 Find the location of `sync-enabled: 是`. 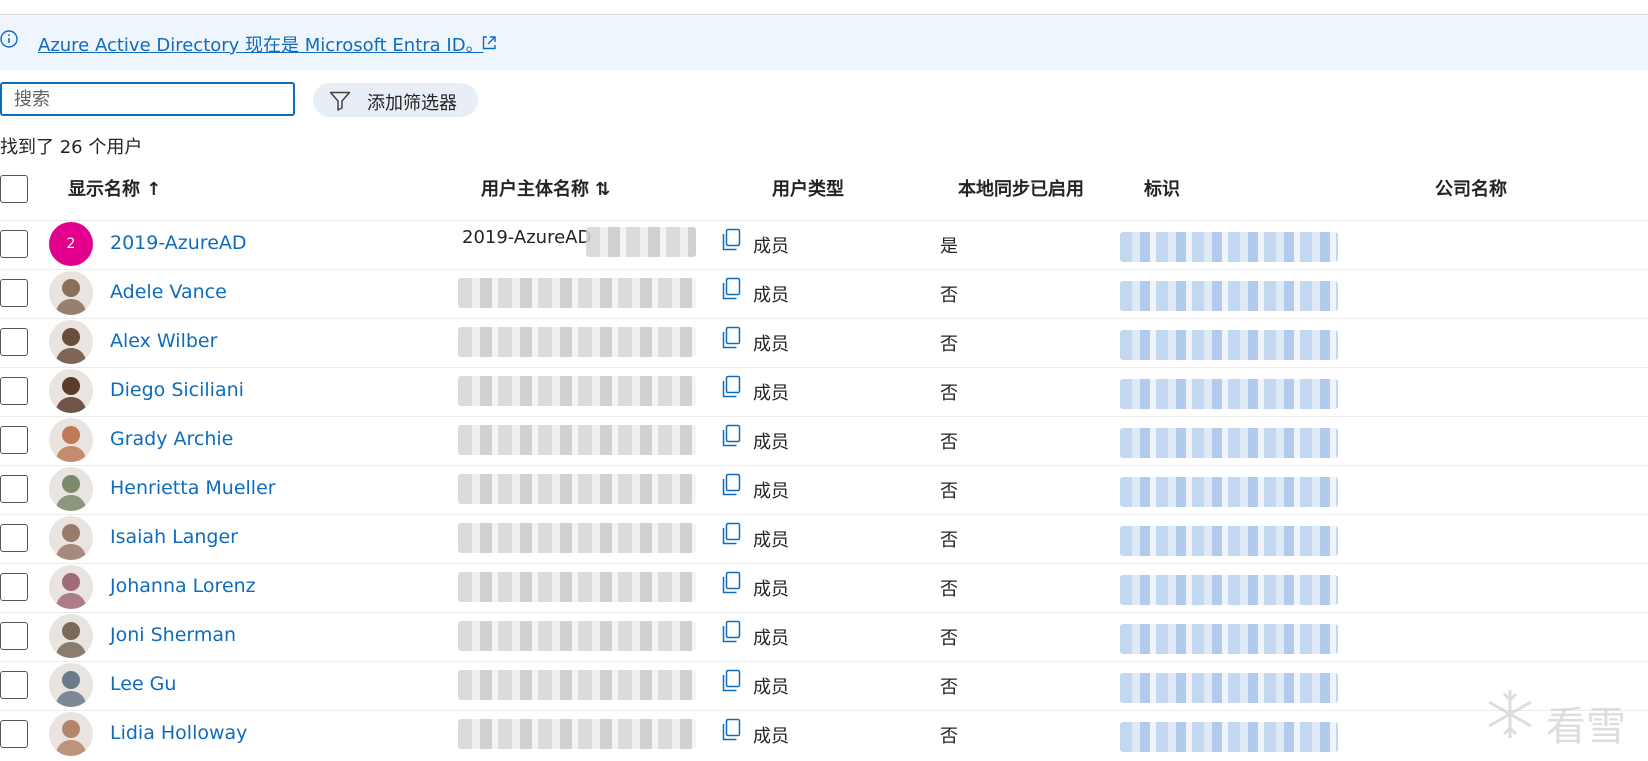

sync-enabled: 是 is located at coordinates (949, 246).